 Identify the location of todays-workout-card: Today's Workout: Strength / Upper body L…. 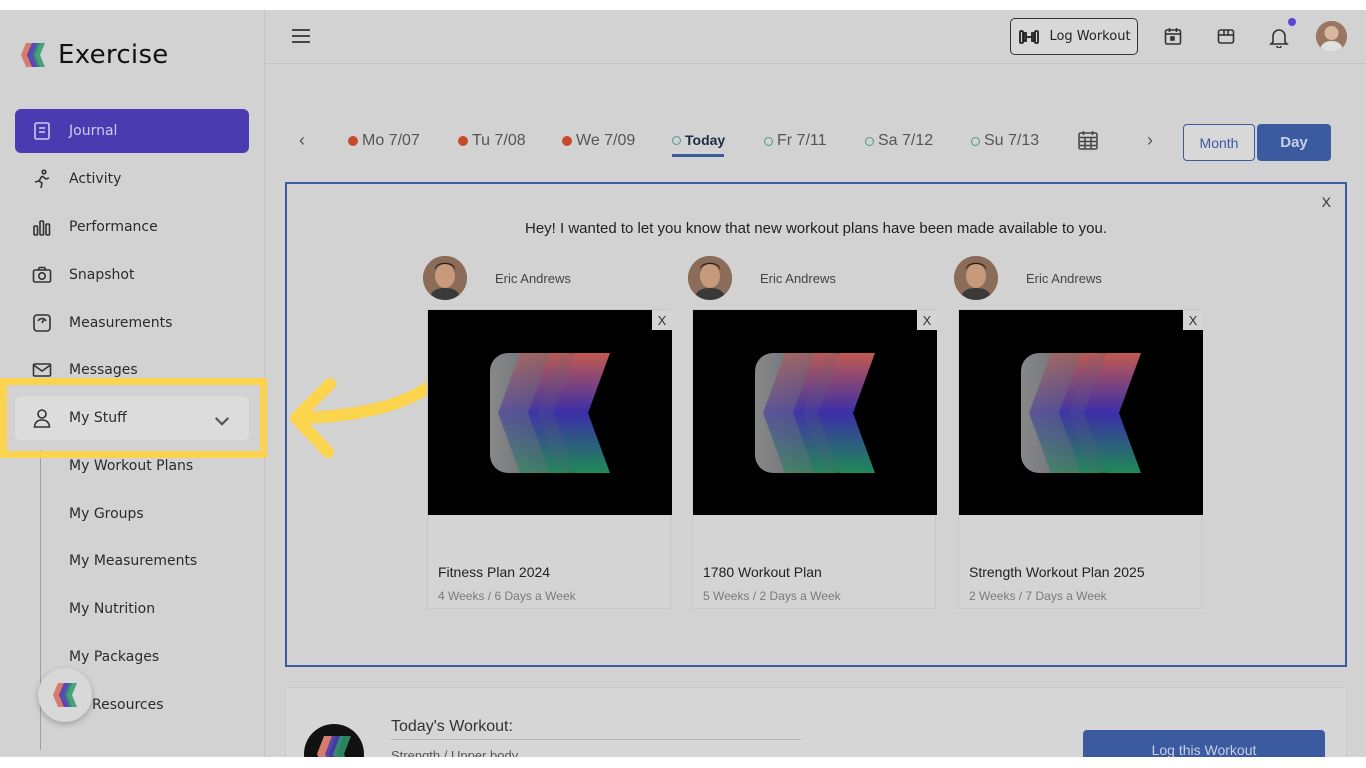
(816, 722).